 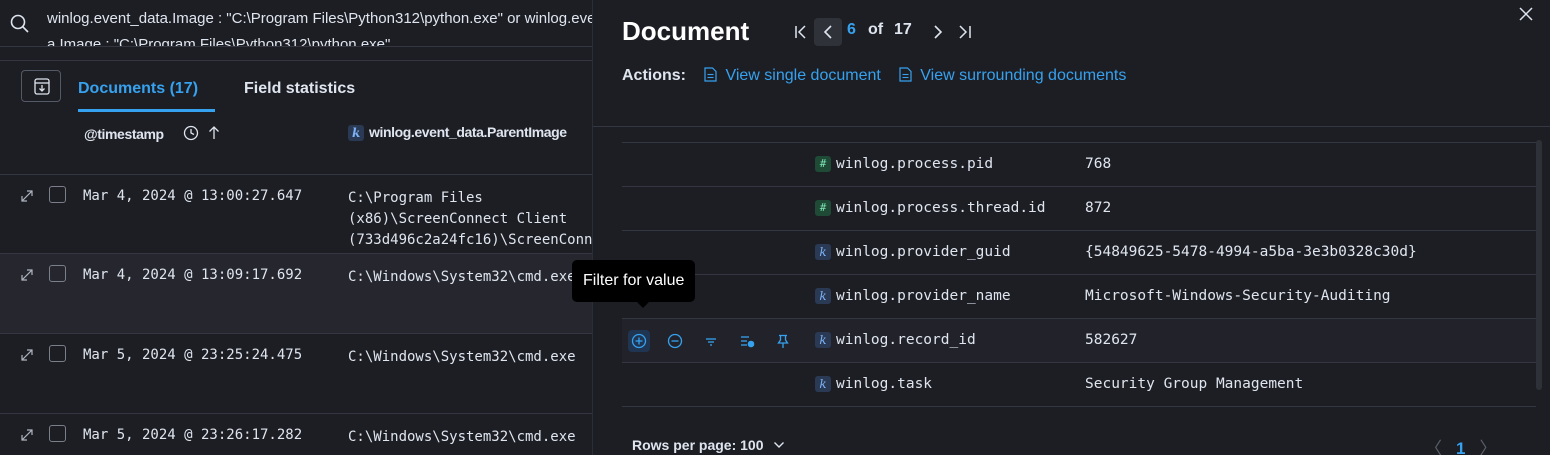 What do you see at coordinates (1012, 75) in the screenshot?
I see `view-surrounding-documents-link: View surrounding documents` at bounding box center [1012, 75].